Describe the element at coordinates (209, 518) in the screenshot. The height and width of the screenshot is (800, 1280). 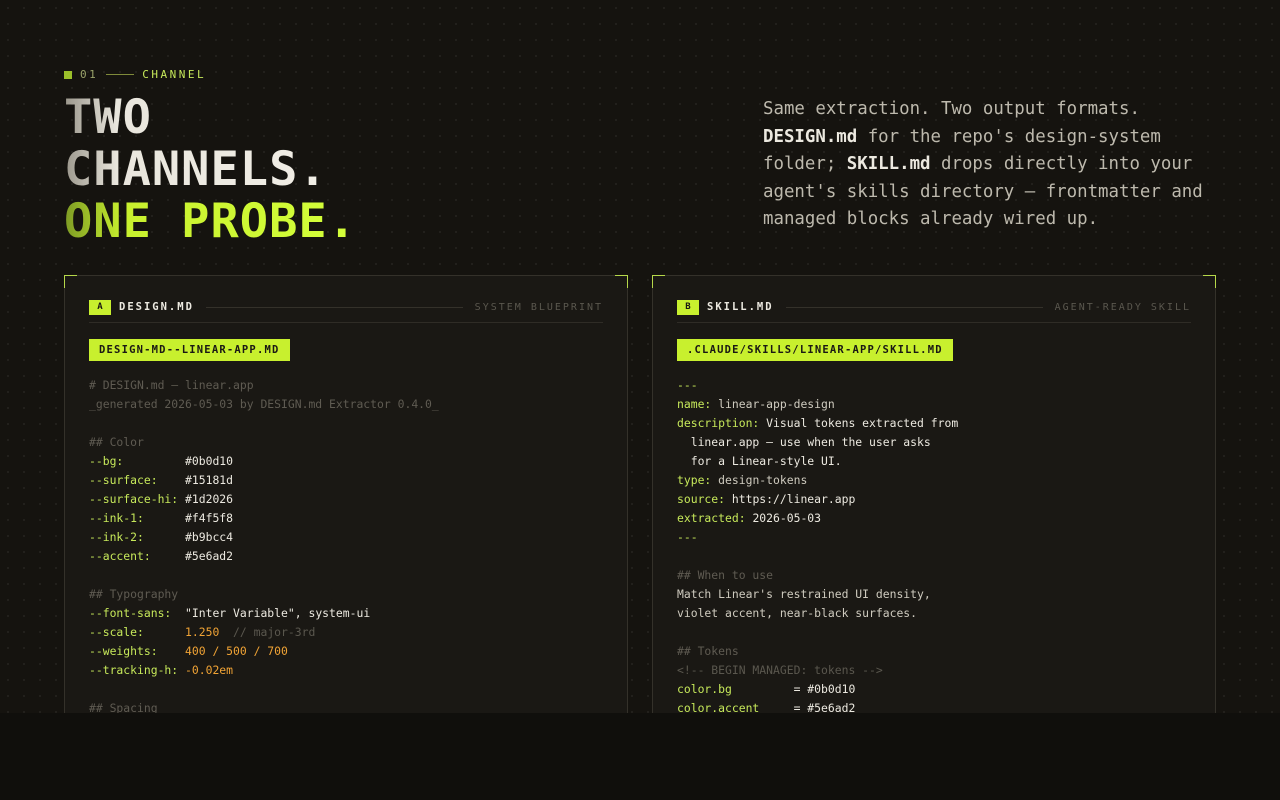
I see `code-value: #f4f5f8` at that location.